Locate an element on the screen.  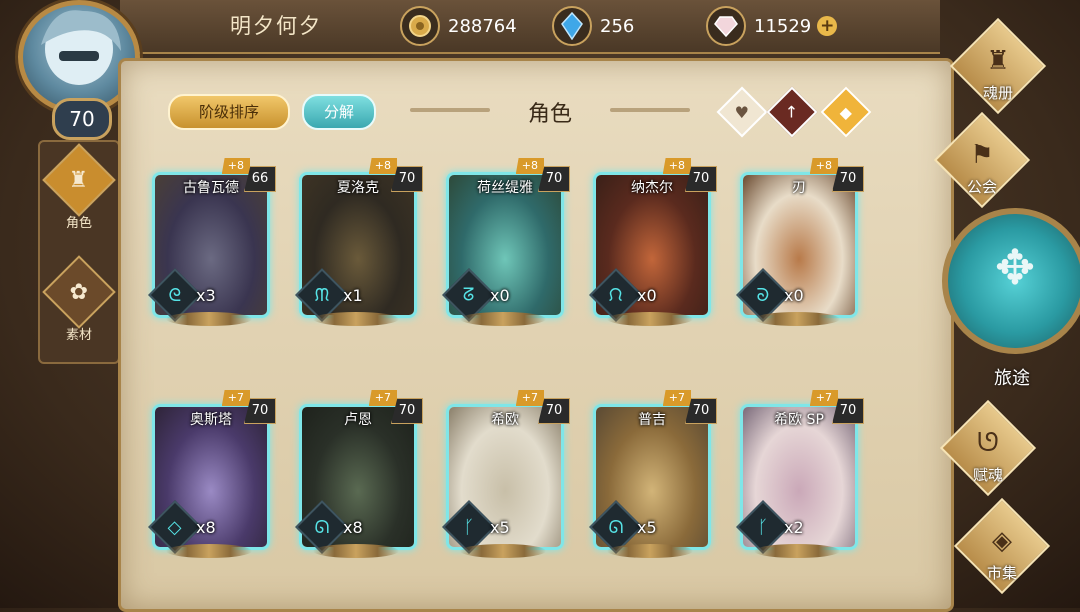
add-gem-button: + is located at coordinates (827, 26).